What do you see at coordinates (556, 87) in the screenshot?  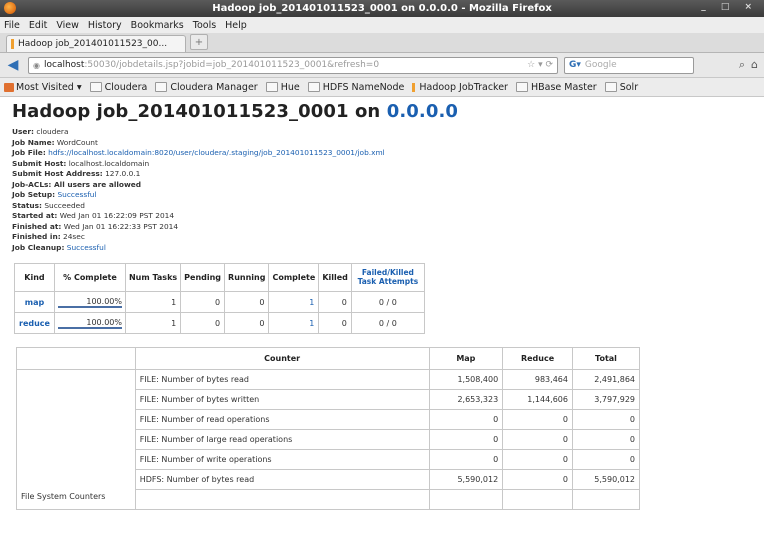 I see `bookmark-hbase-master: HBase Master` at bounding box center [556, 87].